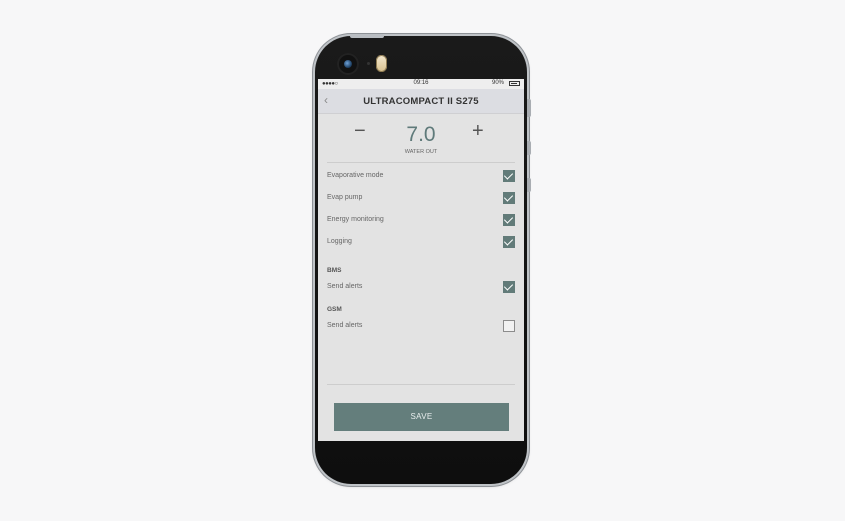 This screenshot has width=845, height=521. What do you see at coordinates (355, 175) in the screenshot?
I see `setting-label: Evaporative mode` at bounding box center [355, 175].